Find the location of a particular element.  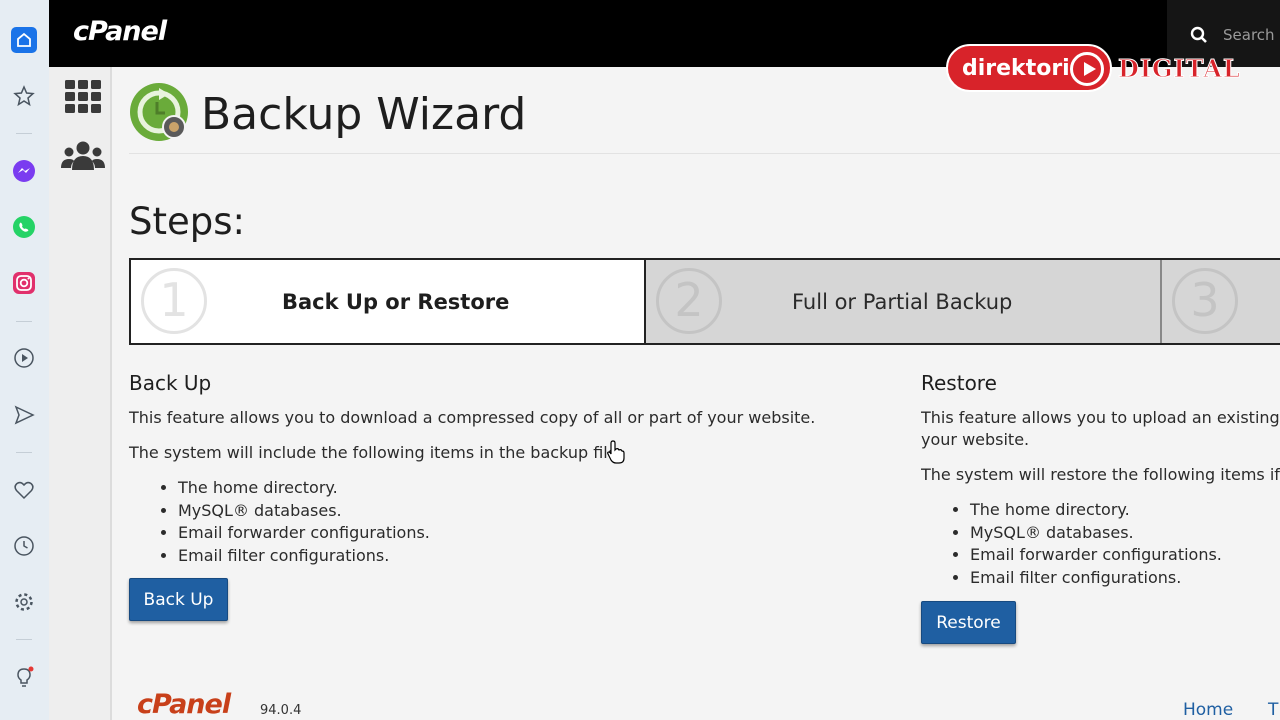

step-label: Full or Partial Backup is located at coordinates (902, 302).